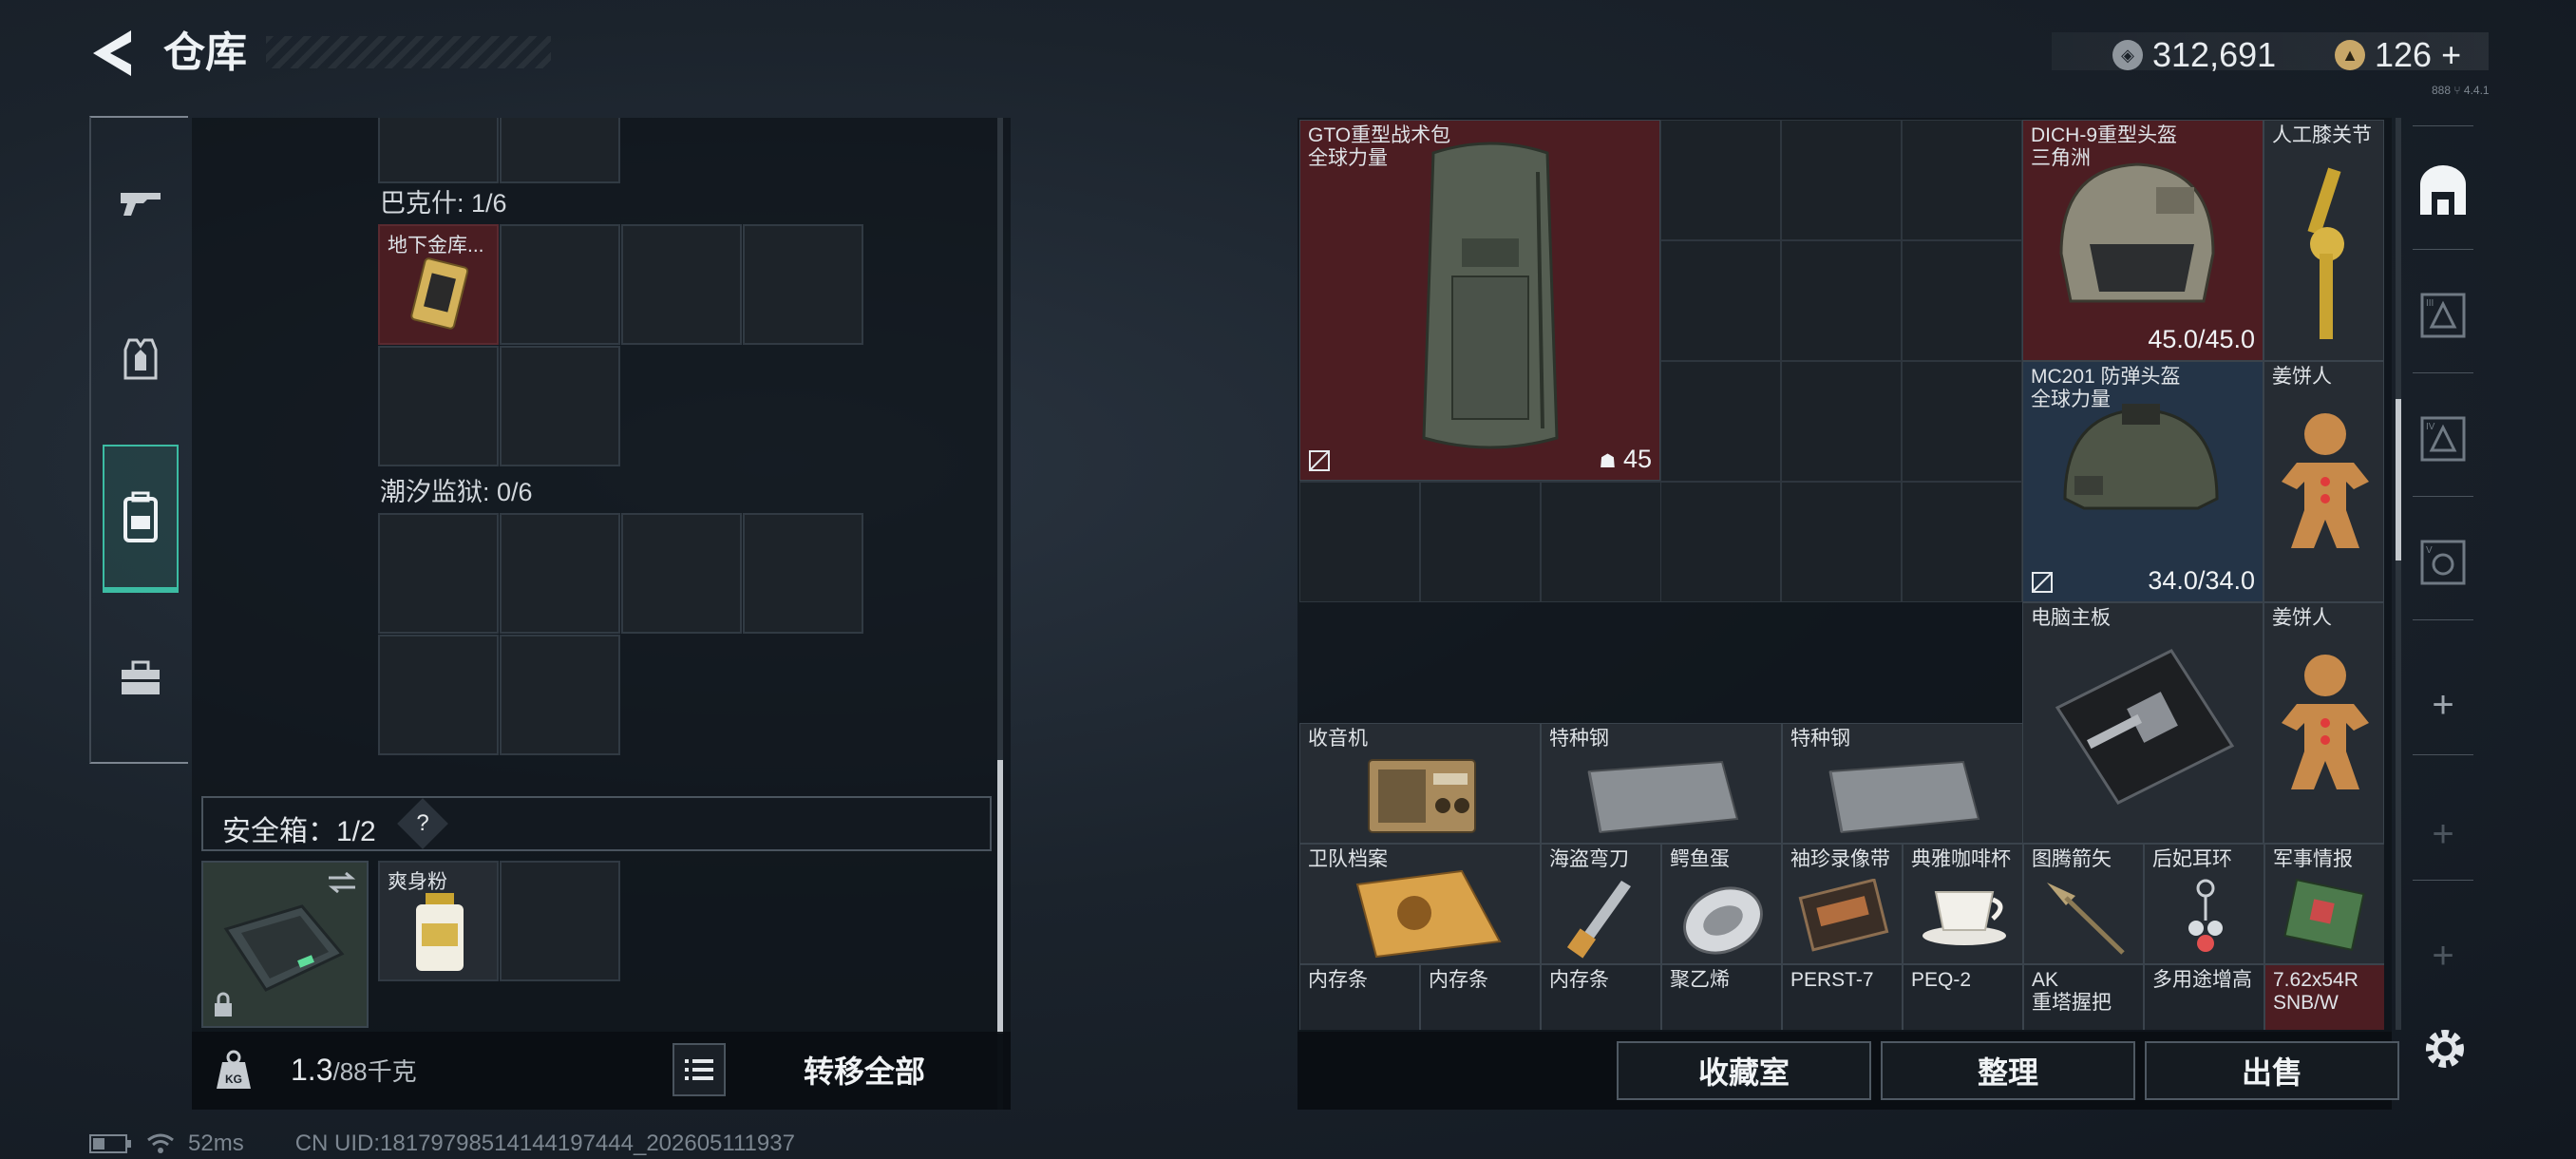  What do you see at coordinates (2083, 997) in the screenshot?
I see `ak-grip-item: AK 重塔握把` at bounding box center [2083, 997].